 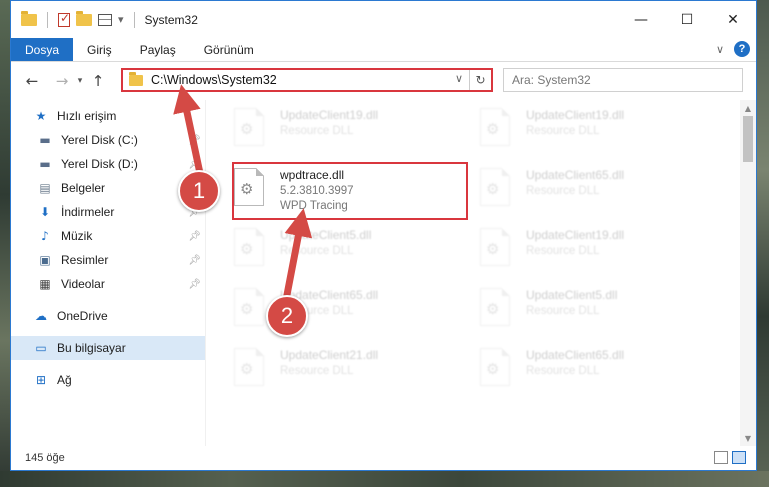 What do you see at coordinates (229, 49) in the screenshot?
I see `tab-view: Görünüm` at bounding box center [229, 49].